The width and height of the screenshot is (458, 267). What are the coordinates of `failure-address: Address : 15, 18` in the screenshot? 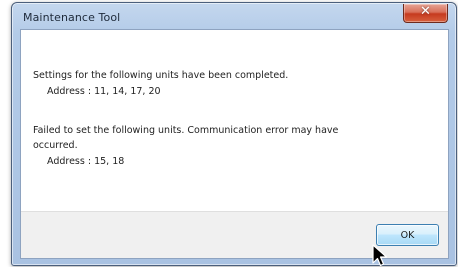 It's located at (86, 161).